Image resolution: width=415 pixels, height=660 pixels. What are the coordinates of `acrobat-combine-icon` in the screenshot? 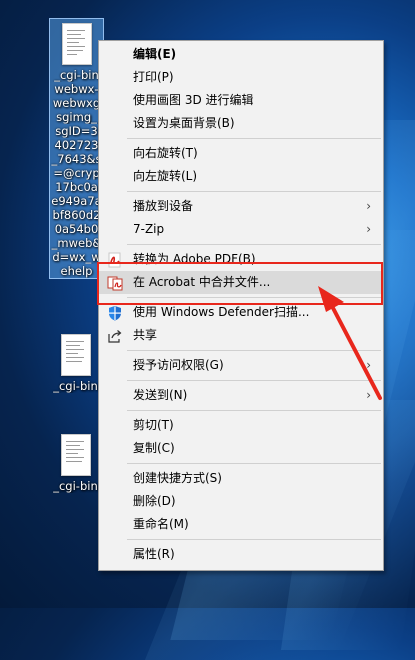 It's located at (115, 283).